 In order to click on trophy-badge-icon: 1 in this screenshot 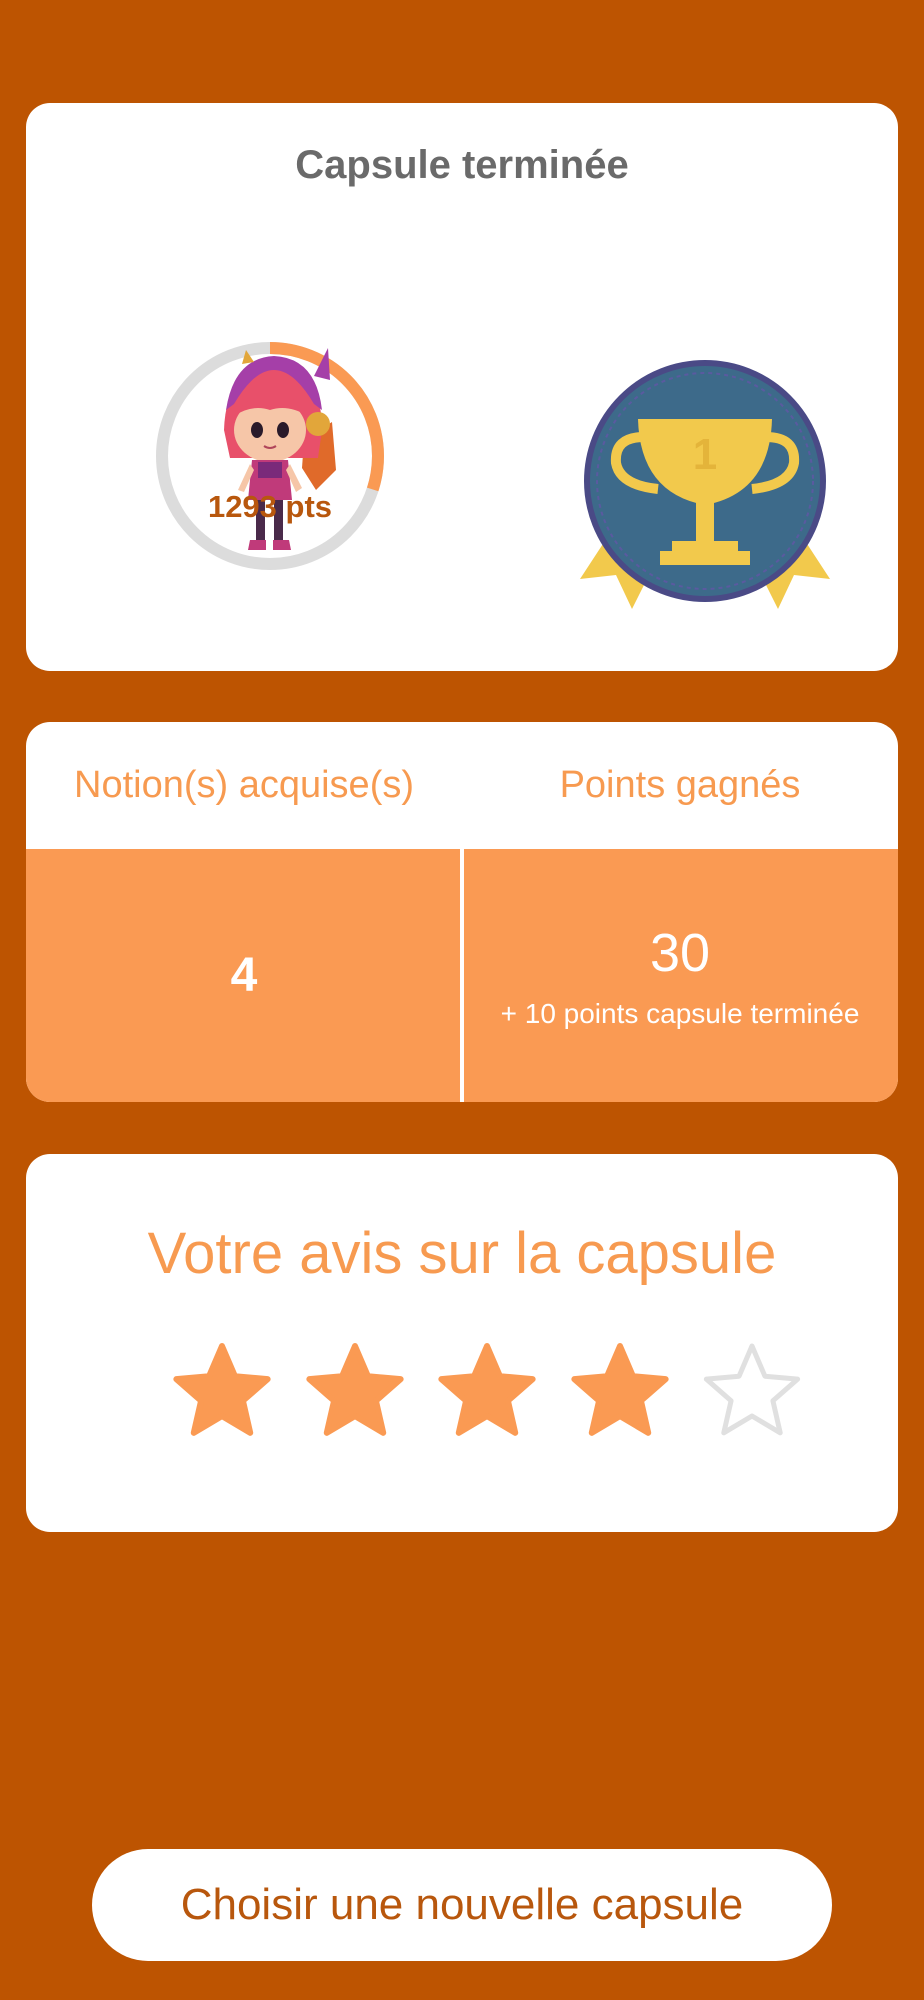, I will do `click(705, 486)`.